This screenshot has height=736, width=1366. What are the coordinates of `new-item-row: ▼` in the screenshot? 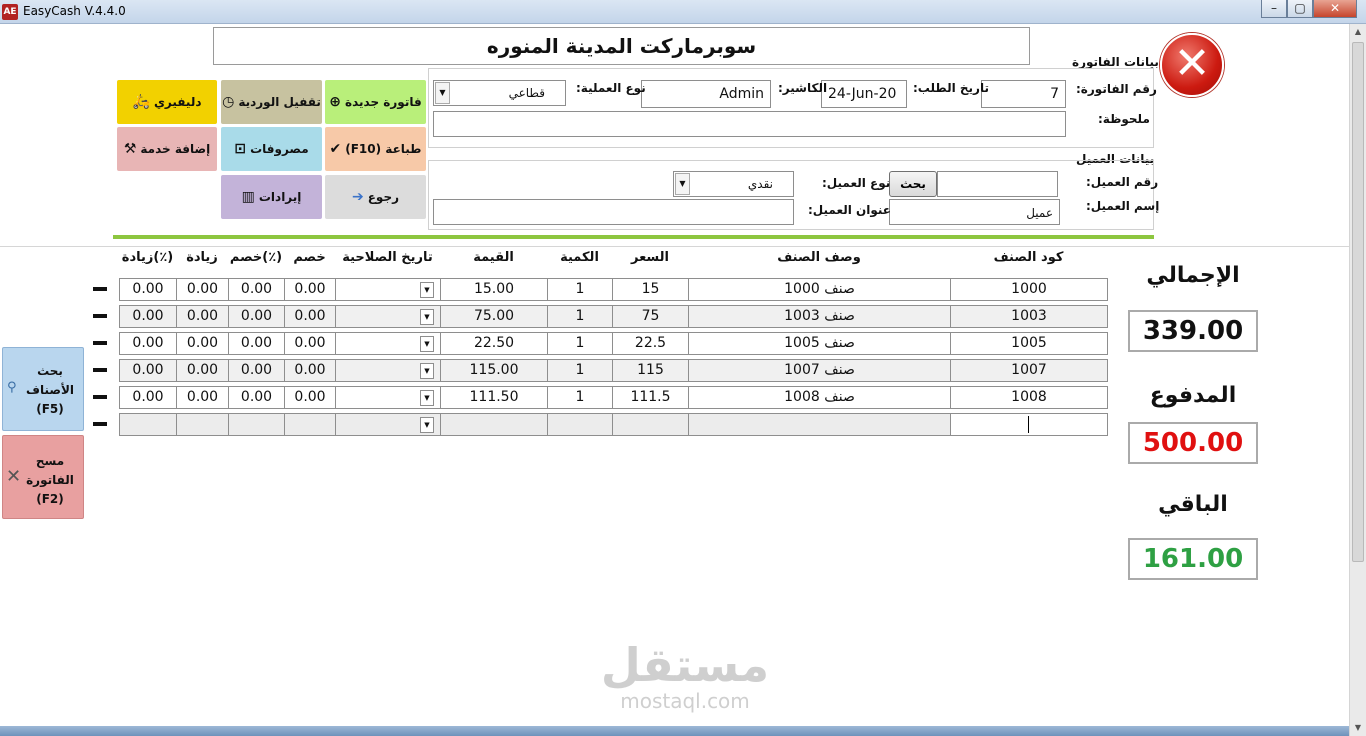 It's located at (613, 424).